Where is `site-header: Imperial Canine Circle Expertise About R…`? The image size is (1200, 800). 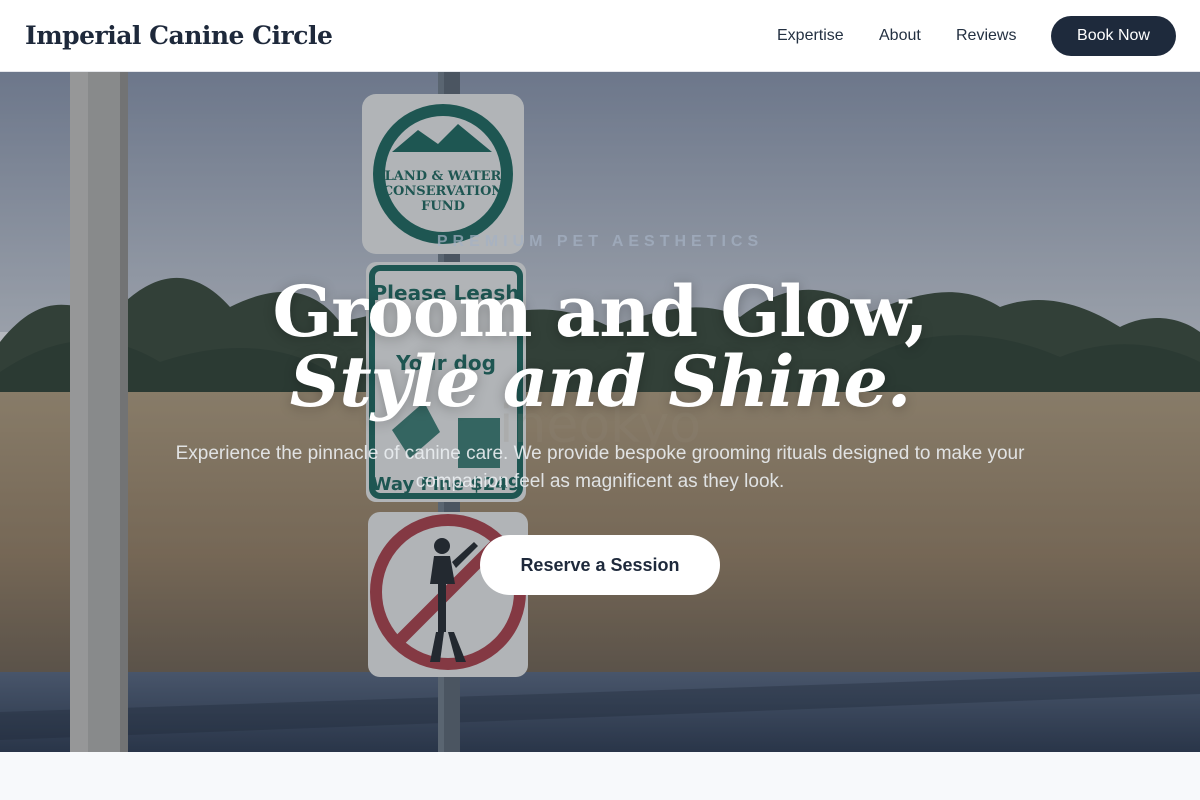
site-header: Imperial Canine Circle Expertise About R… is located at coordinates (600, 36).